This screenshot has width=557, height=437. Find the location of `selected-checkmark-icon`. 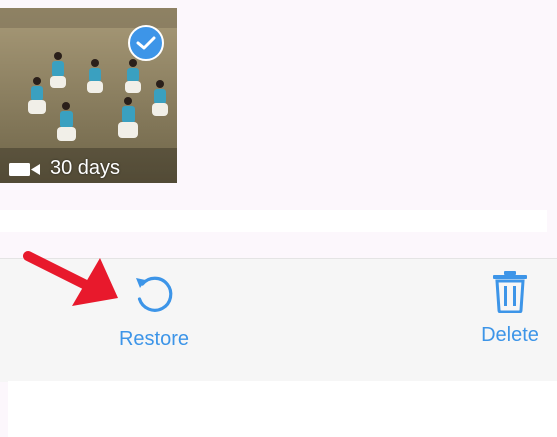

selected-checkmark-icon is located at coordinates (146, 43).